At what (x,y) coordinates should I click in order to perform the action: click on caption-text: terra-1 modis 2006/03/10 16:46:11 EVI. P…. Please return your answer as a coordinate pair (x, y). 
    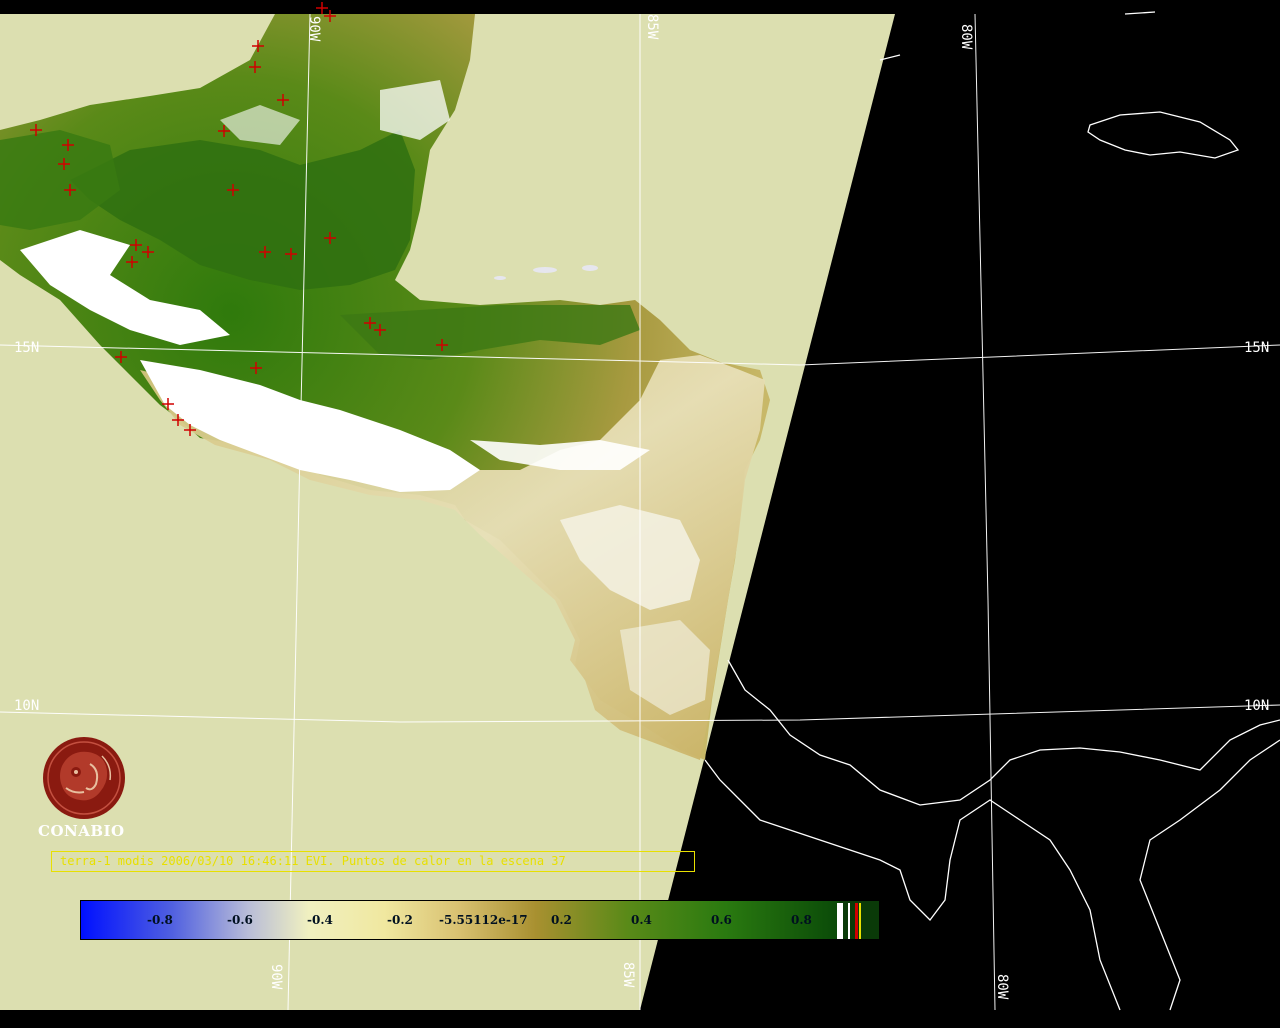
    Looking at the image, I should click on (313, 861).